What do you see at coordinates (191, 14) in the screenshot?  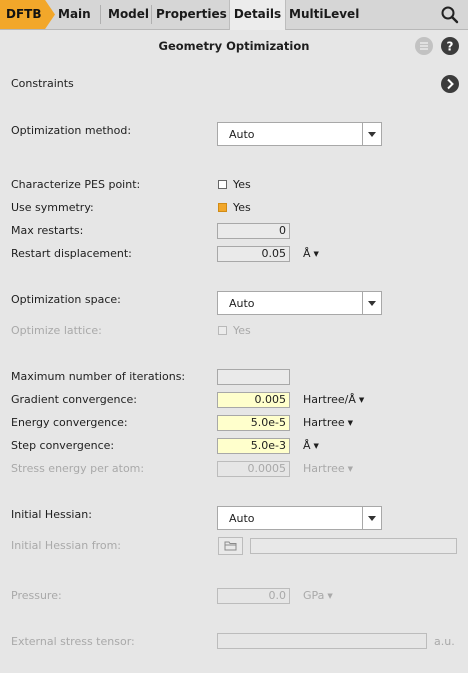 I see `tab-properties: Properties` at bounding box center [191, 14].